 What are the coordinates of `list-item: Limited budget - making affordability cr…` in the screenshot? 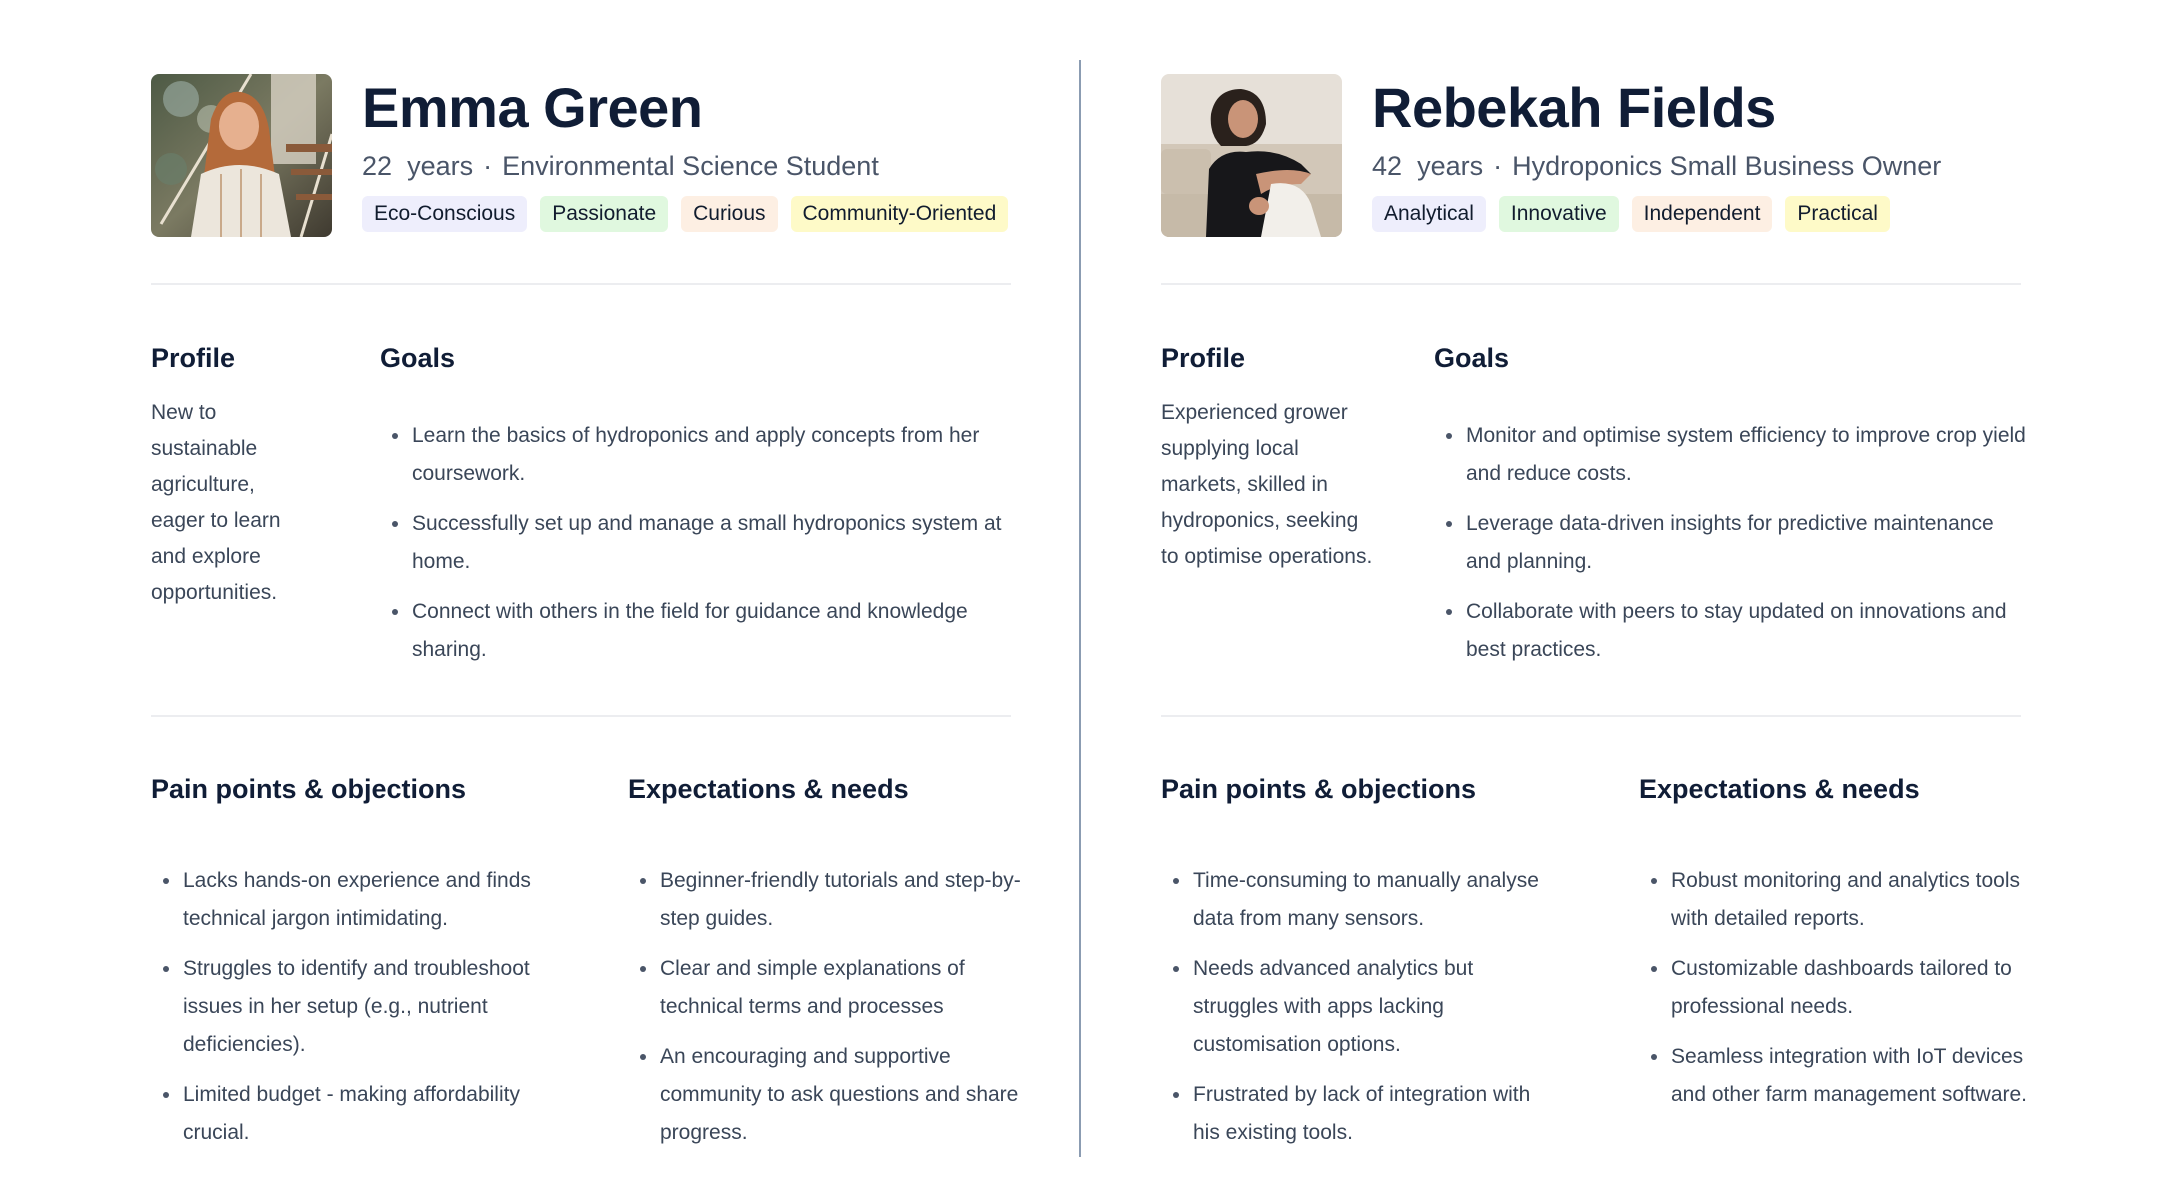 It's located at (357, 1114).